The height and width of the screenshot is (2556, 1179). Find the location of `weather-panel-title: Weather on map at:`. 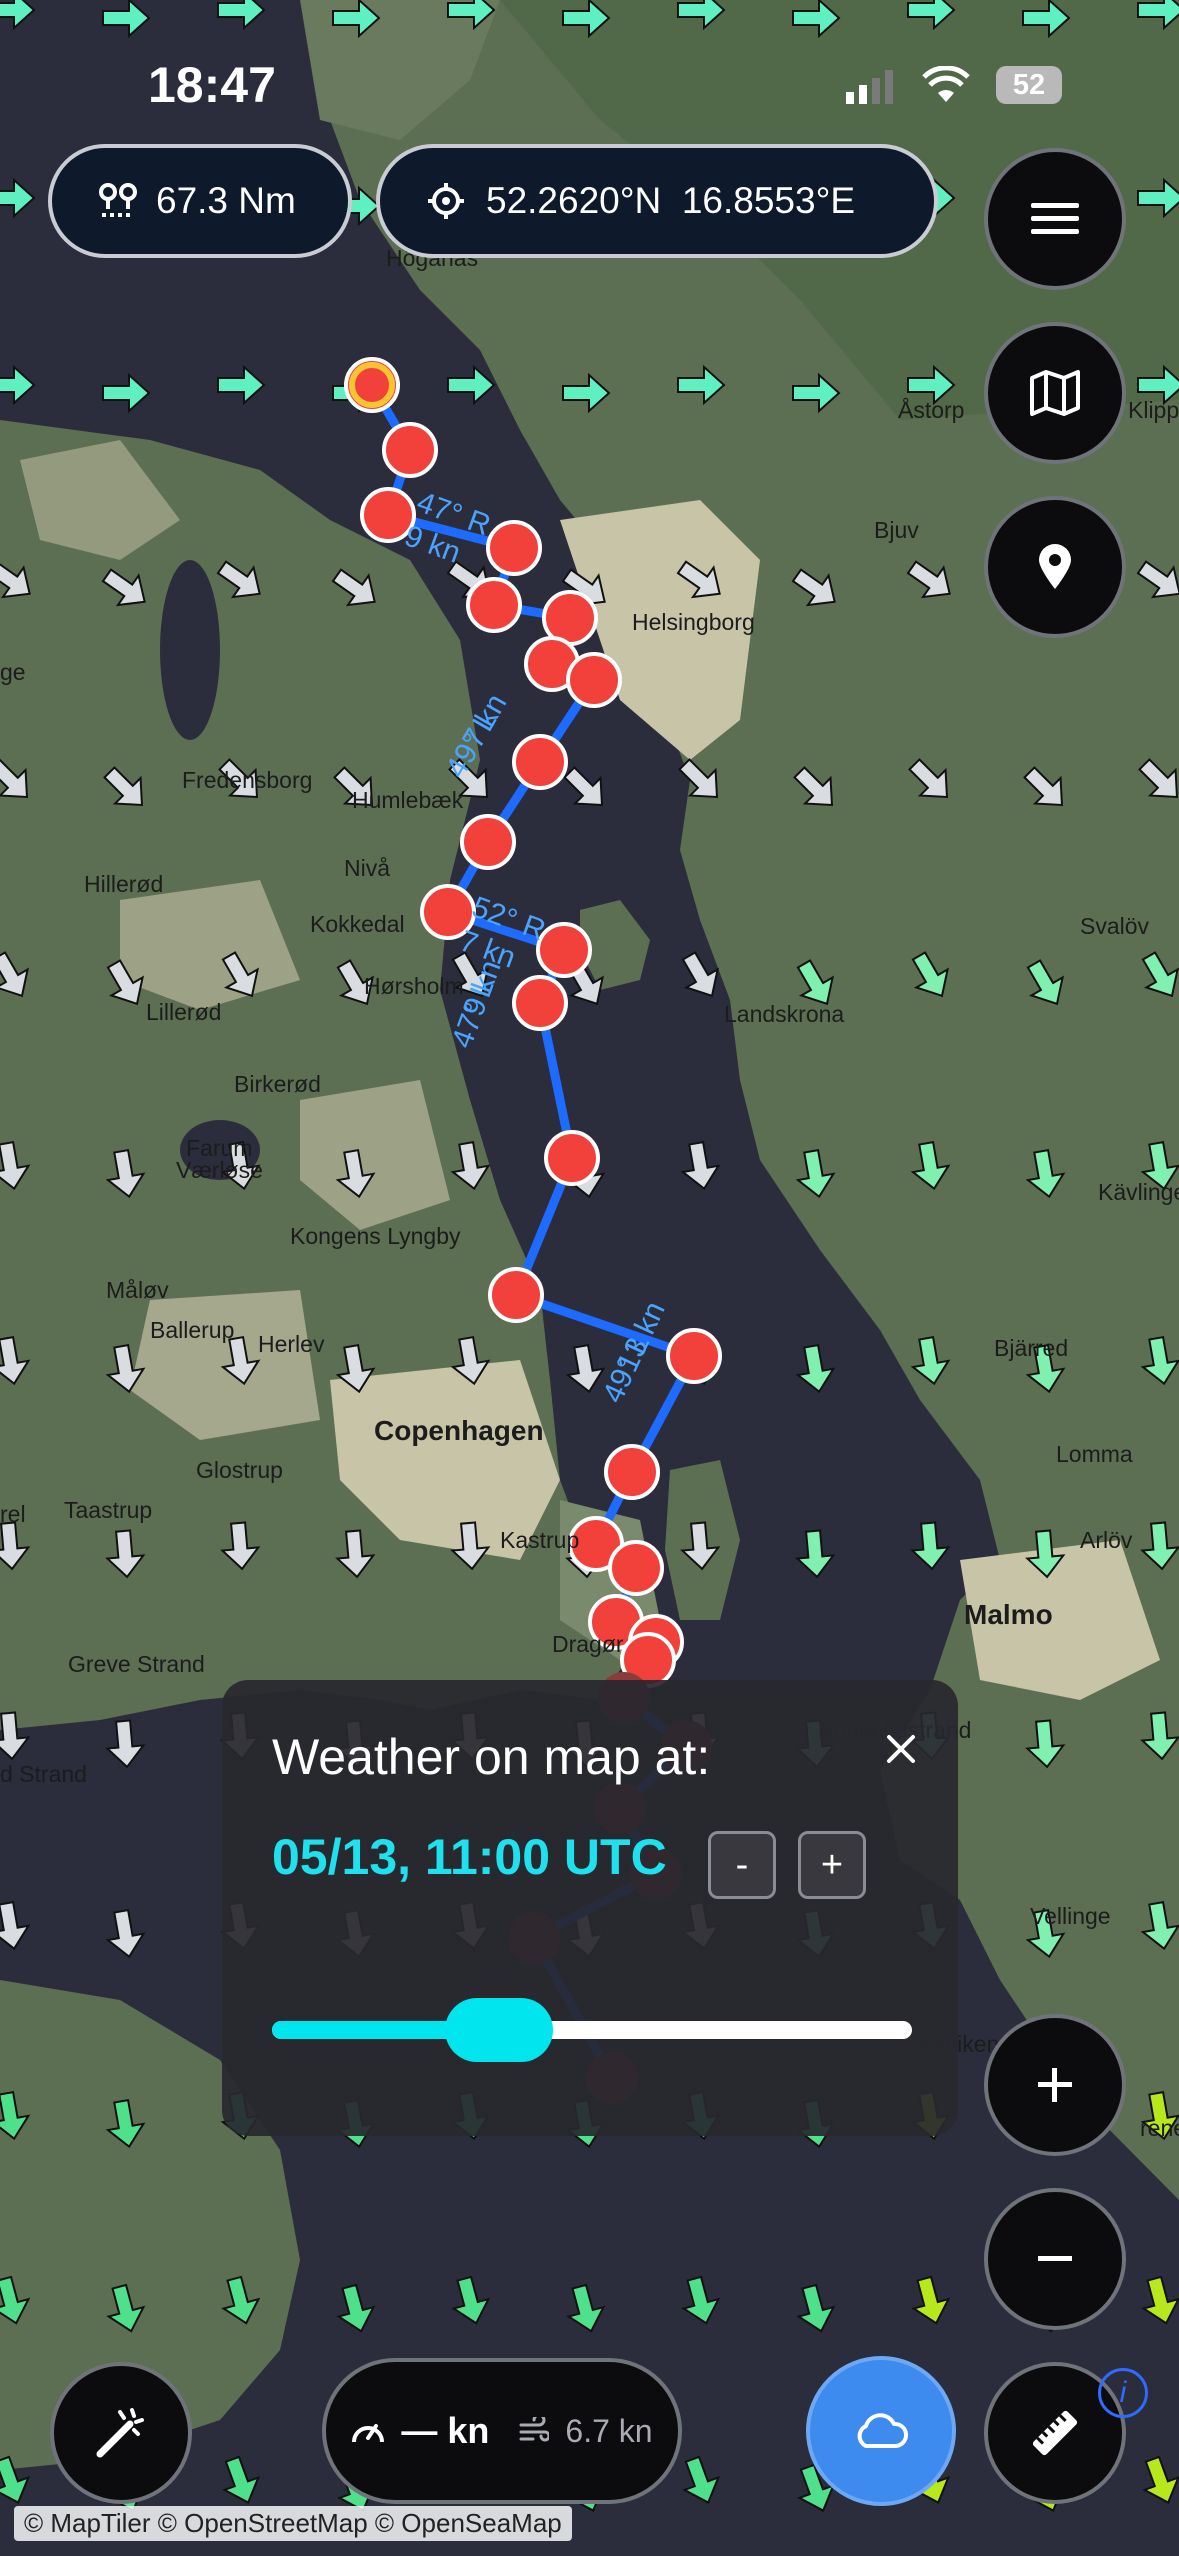

weather-panel-title: Weather on map at: is located at coordinates (491, 1757).